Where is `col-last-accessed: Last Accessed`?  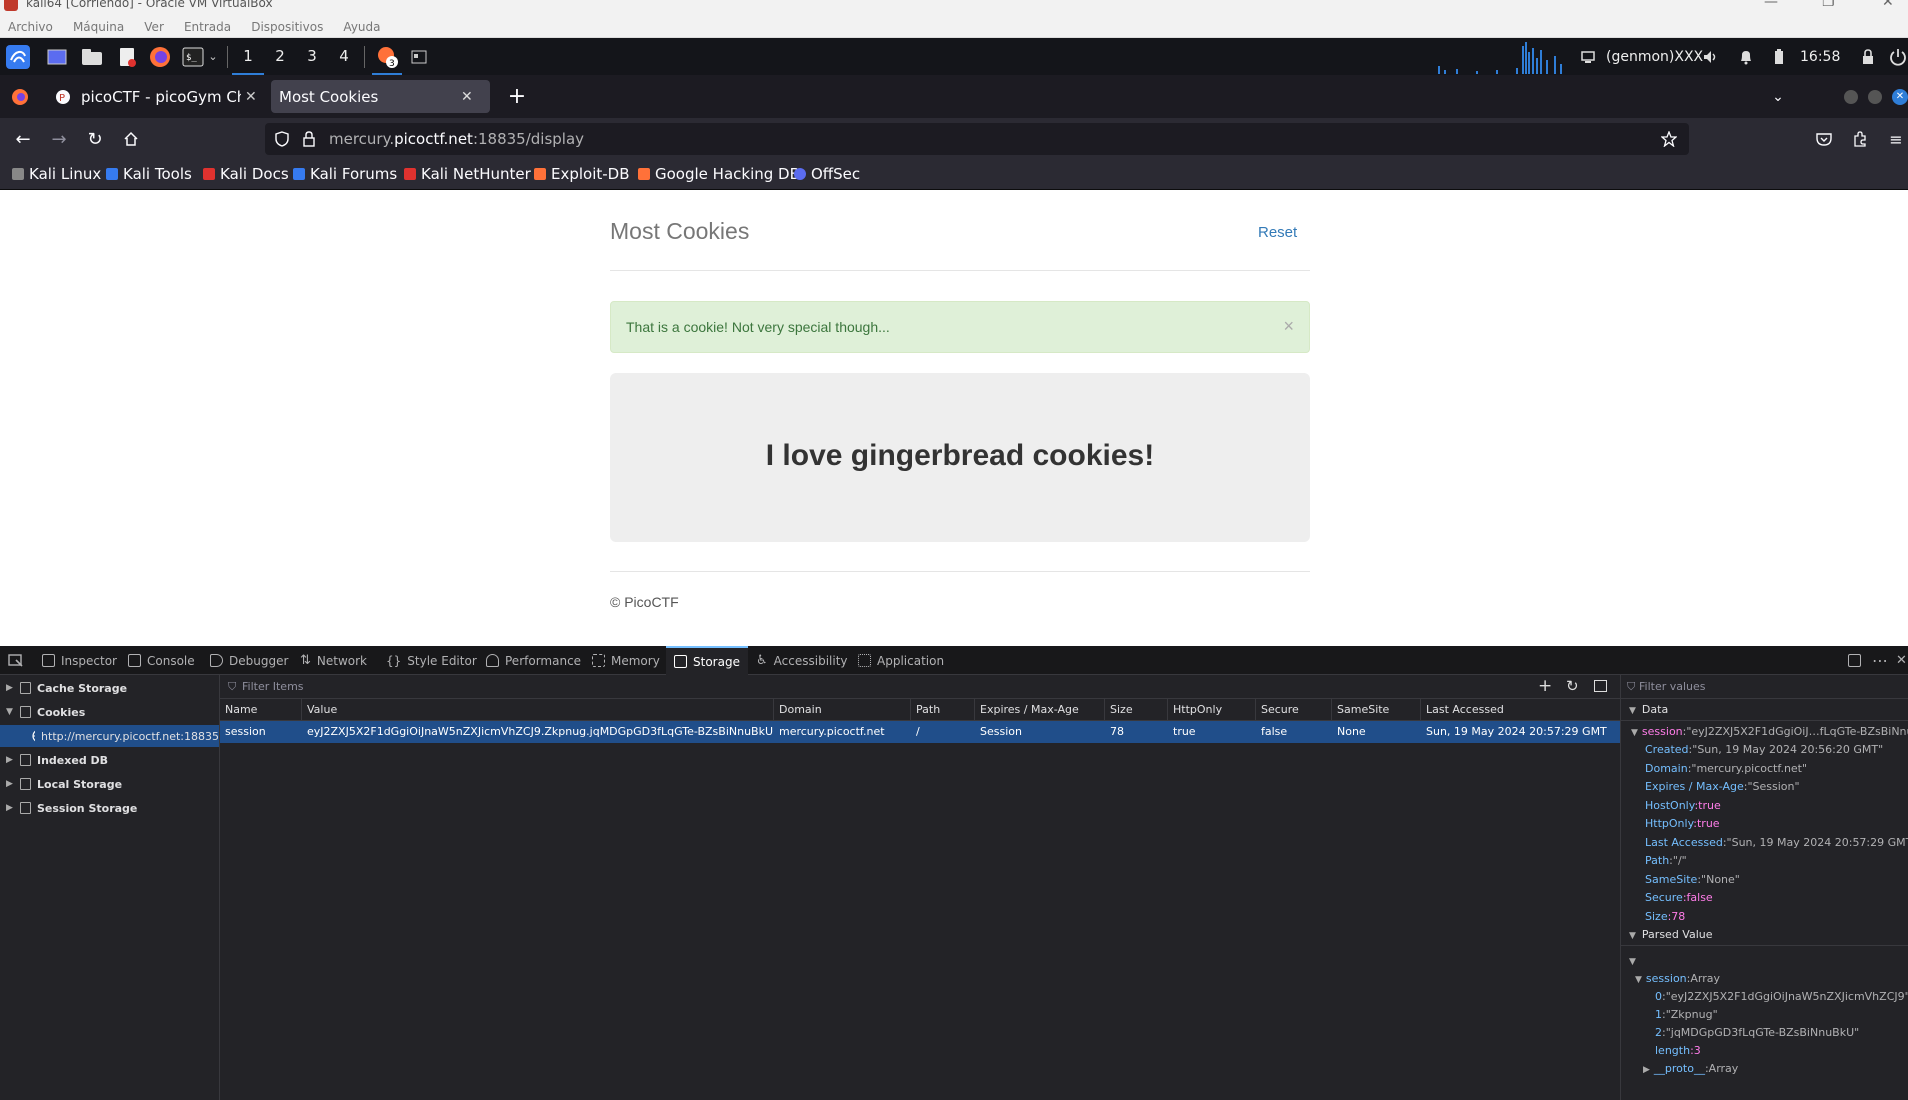 col-last-accessed: Last Accessed is located at coordinates (1520, 710).